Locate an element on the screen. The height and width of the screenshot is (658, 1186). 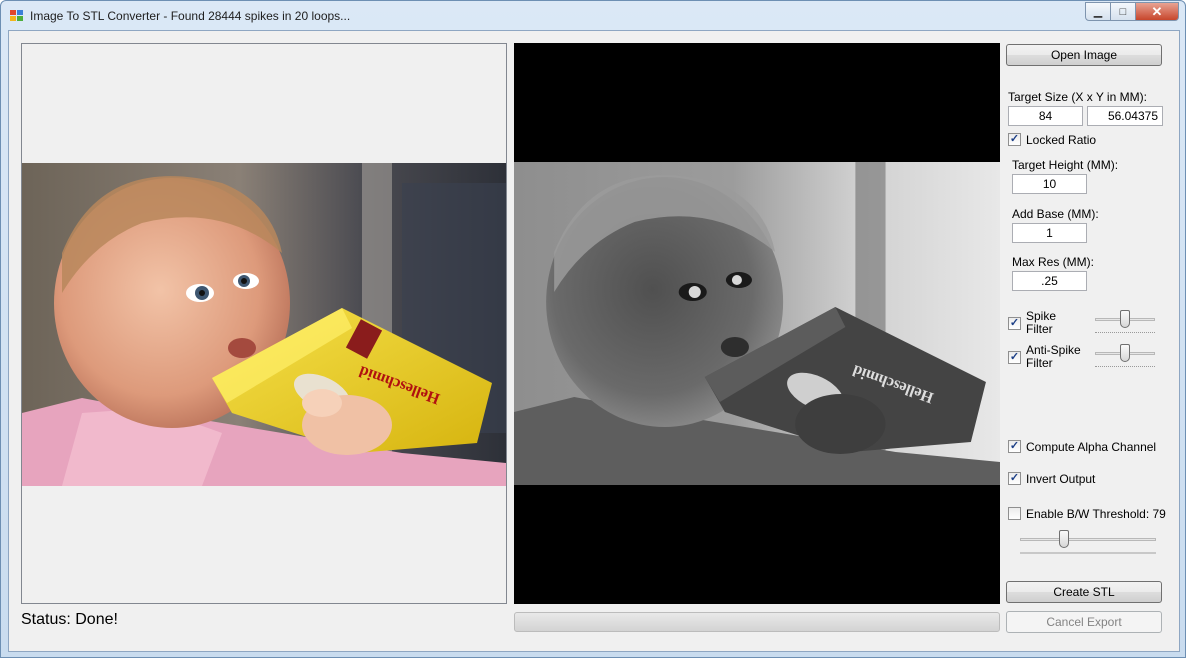
bw-threshold-slider-ticks is located at coordinates (1088, 554).